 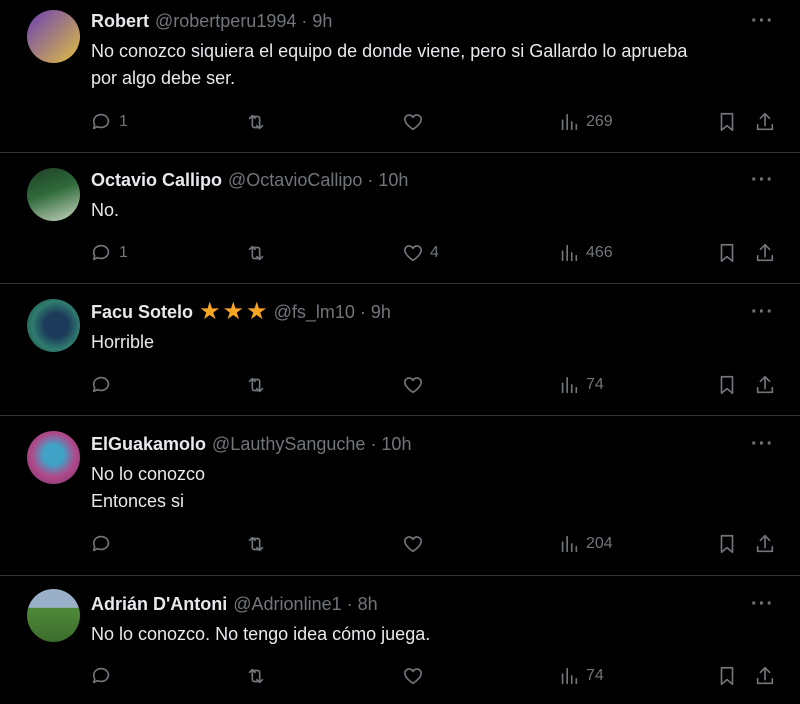 I want to click on author-handle: @LauthySanguche, so click(x=288, y=444).